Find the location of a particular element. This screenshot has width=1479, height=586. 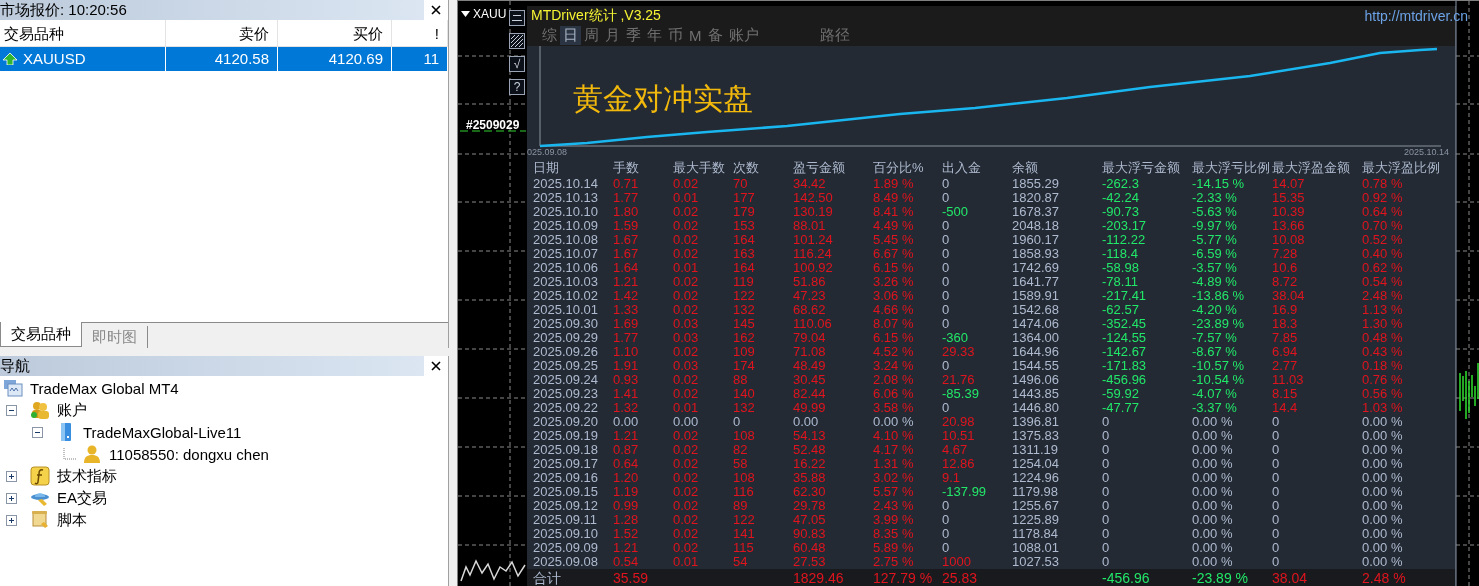

table-cell-text: 58 is located at coordinates (741, 464).